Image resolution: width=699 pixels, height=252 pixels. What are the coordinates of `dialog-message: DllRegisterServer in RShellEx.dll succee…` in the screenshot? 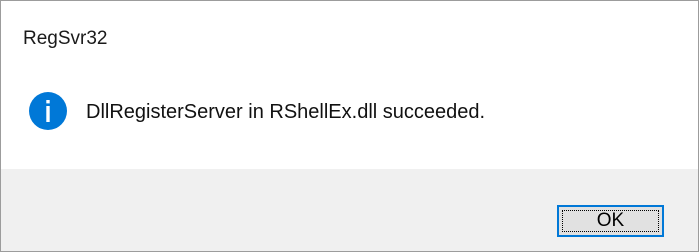 It's located at (286, 112).